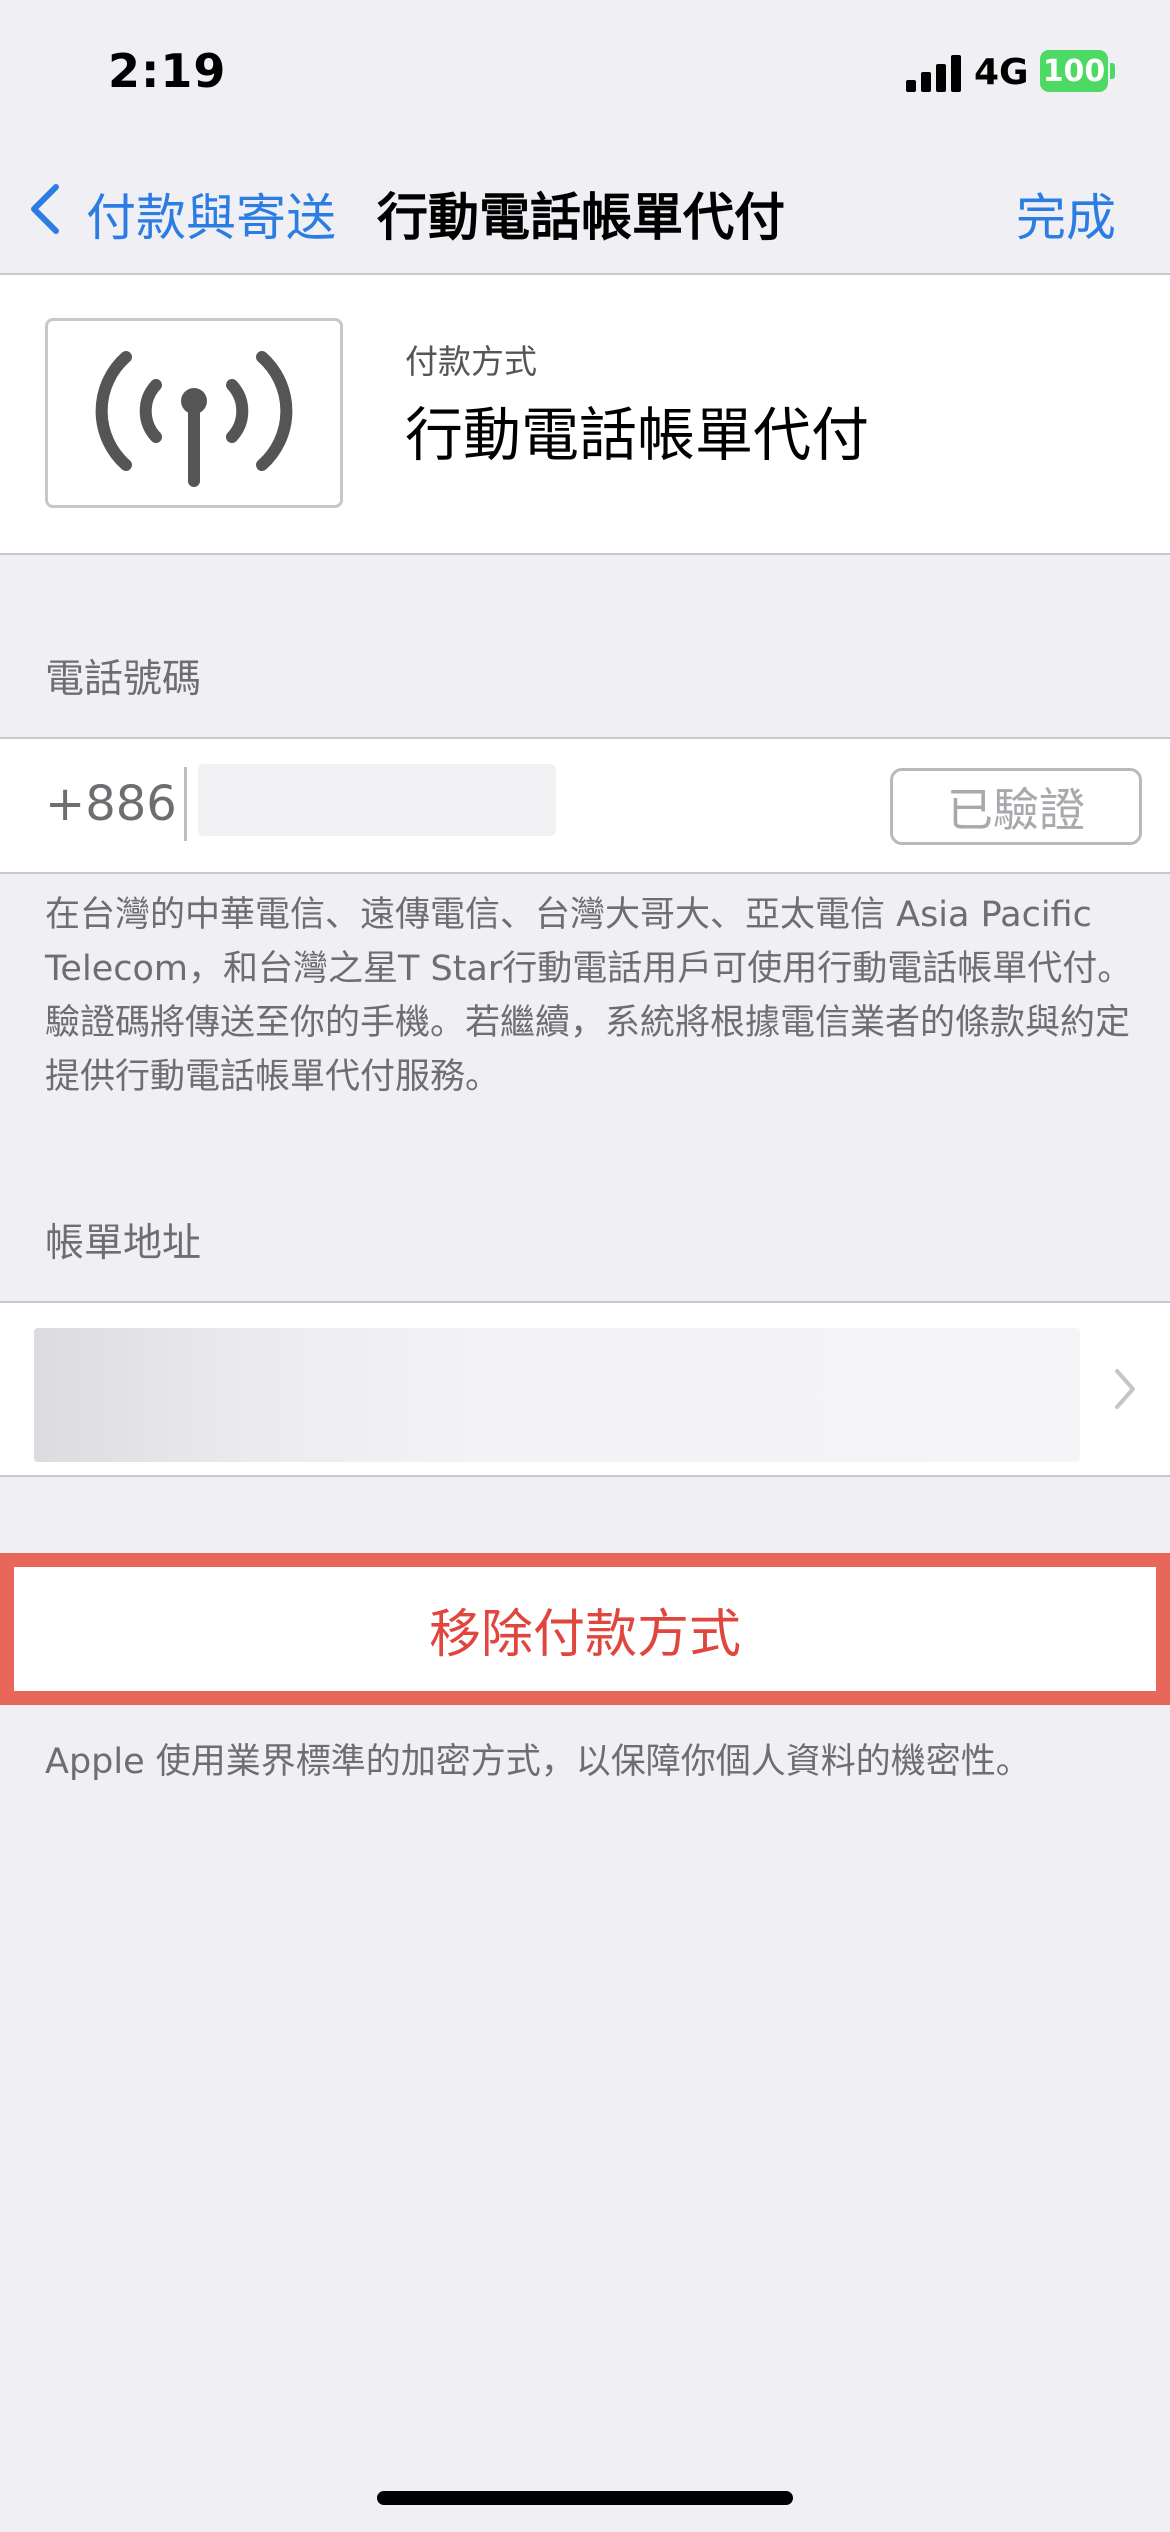 The width and height of the screenshot is (1170, 2532). What do you see at coordinates (637, 435) in the screenshot?
I see `payment-method-name: 行動電話帳單代付` at bounding box center [637, 435].